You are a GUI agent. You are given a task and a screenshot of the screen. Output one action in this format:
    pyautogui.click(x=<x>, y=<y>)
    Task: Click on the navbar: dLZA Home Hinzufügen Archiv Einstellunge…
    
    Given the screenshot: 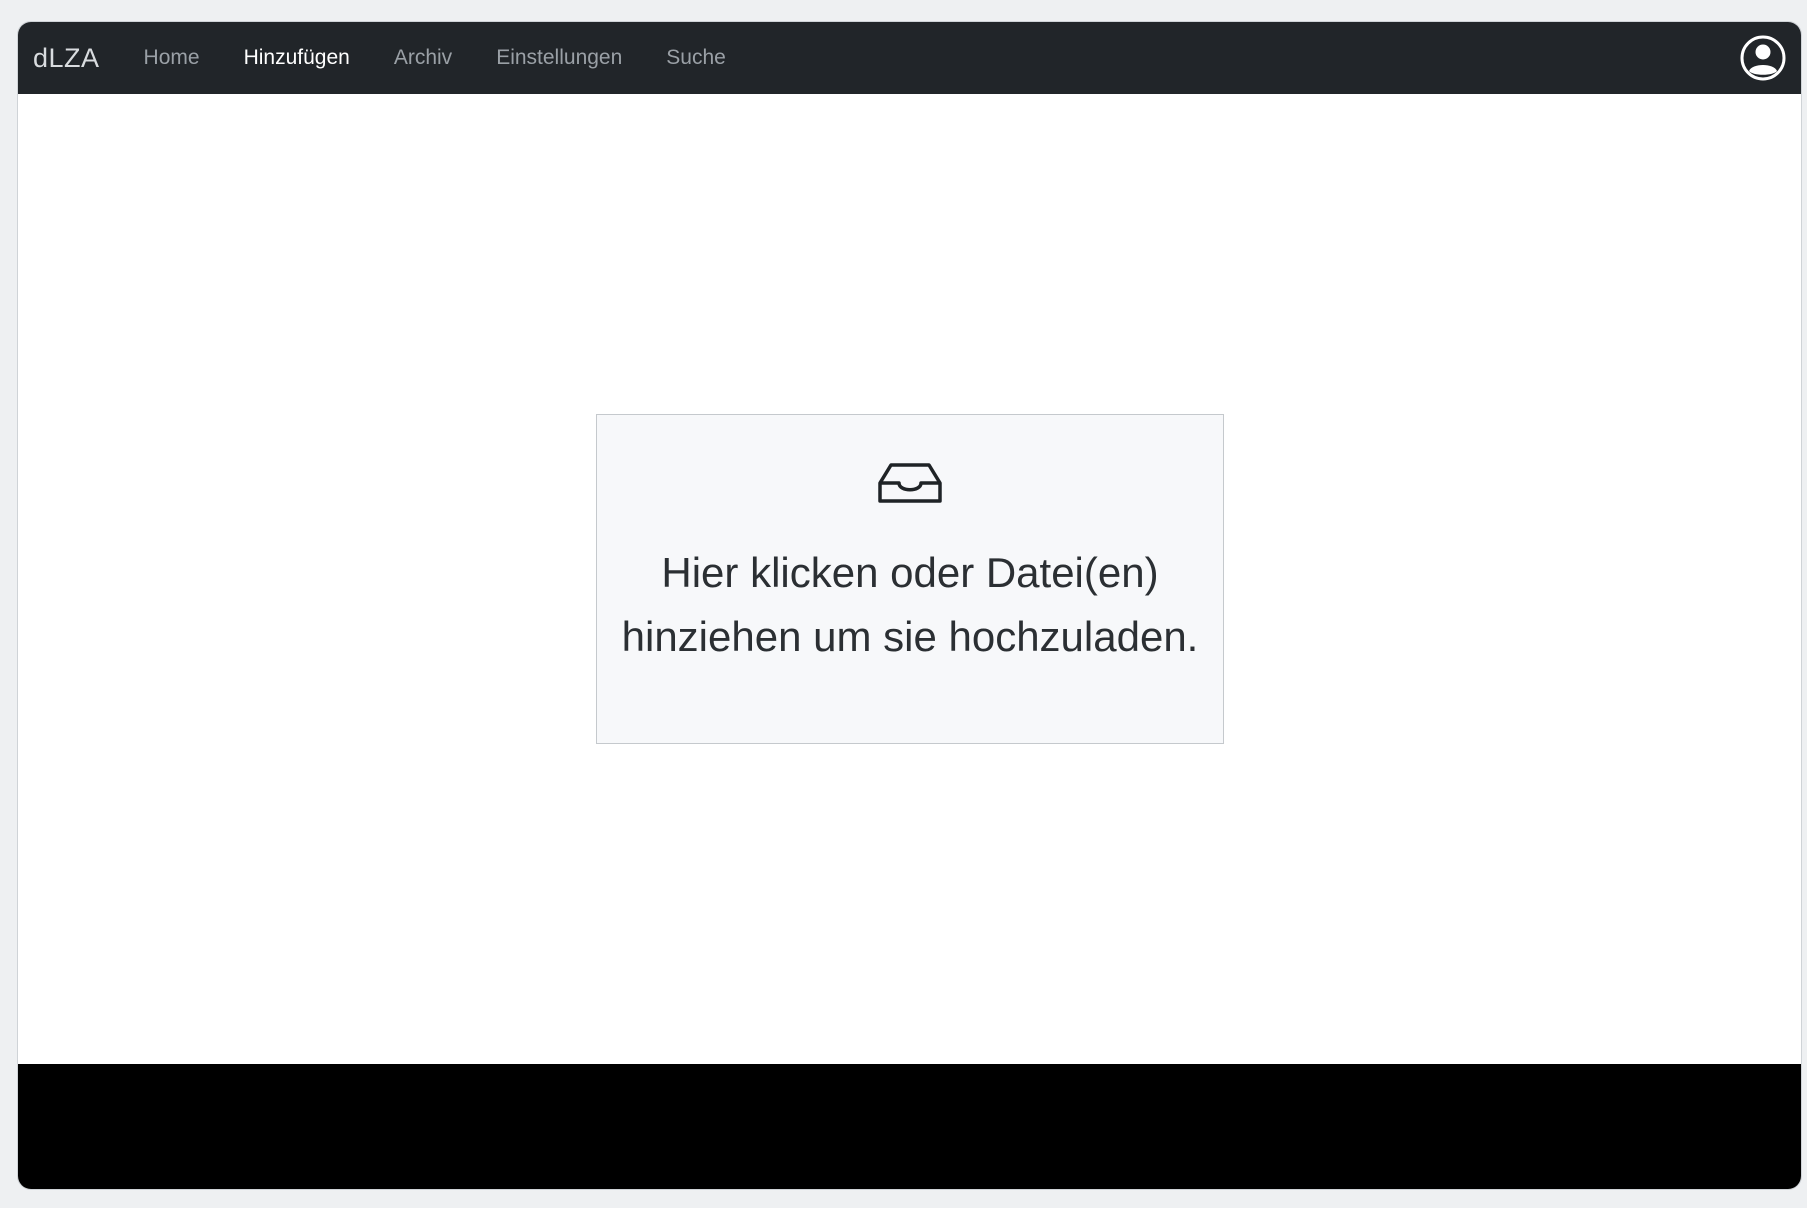 What is the action you would take?
    pyautogui.click(x=909, y=58)
    